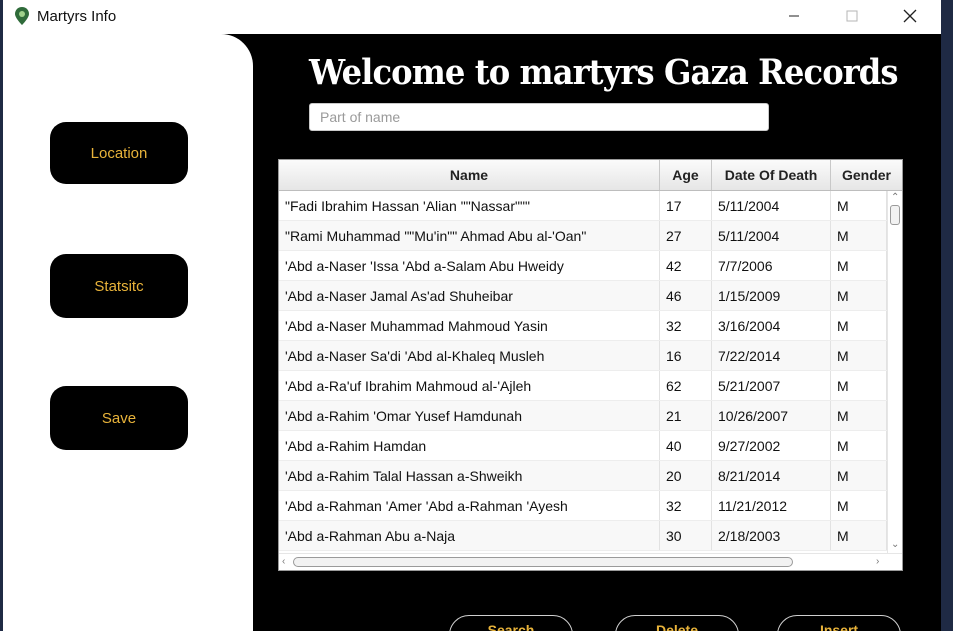 This screenshot has height=631, width=953. I want to click on close-icon, so click(910, 16).